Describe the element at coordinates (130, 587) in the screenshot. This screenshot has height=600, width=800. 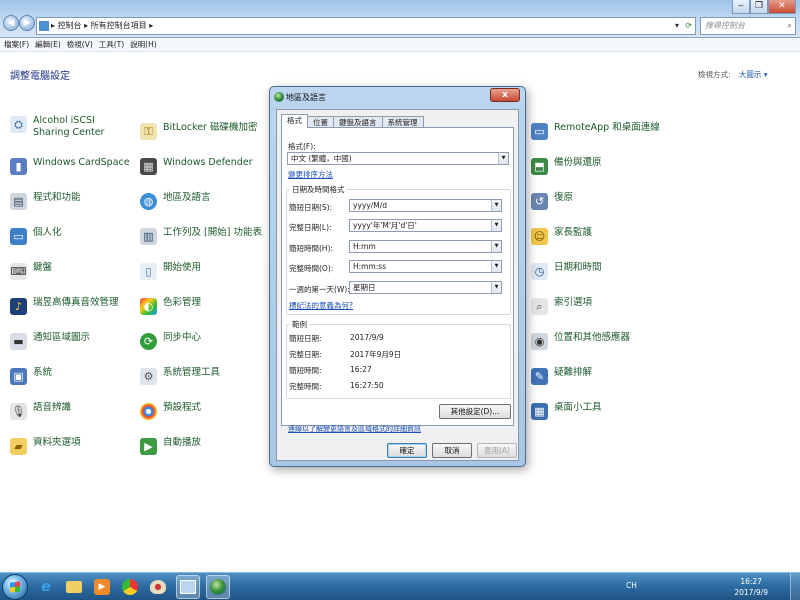
I see `chrome-icon` at that location.